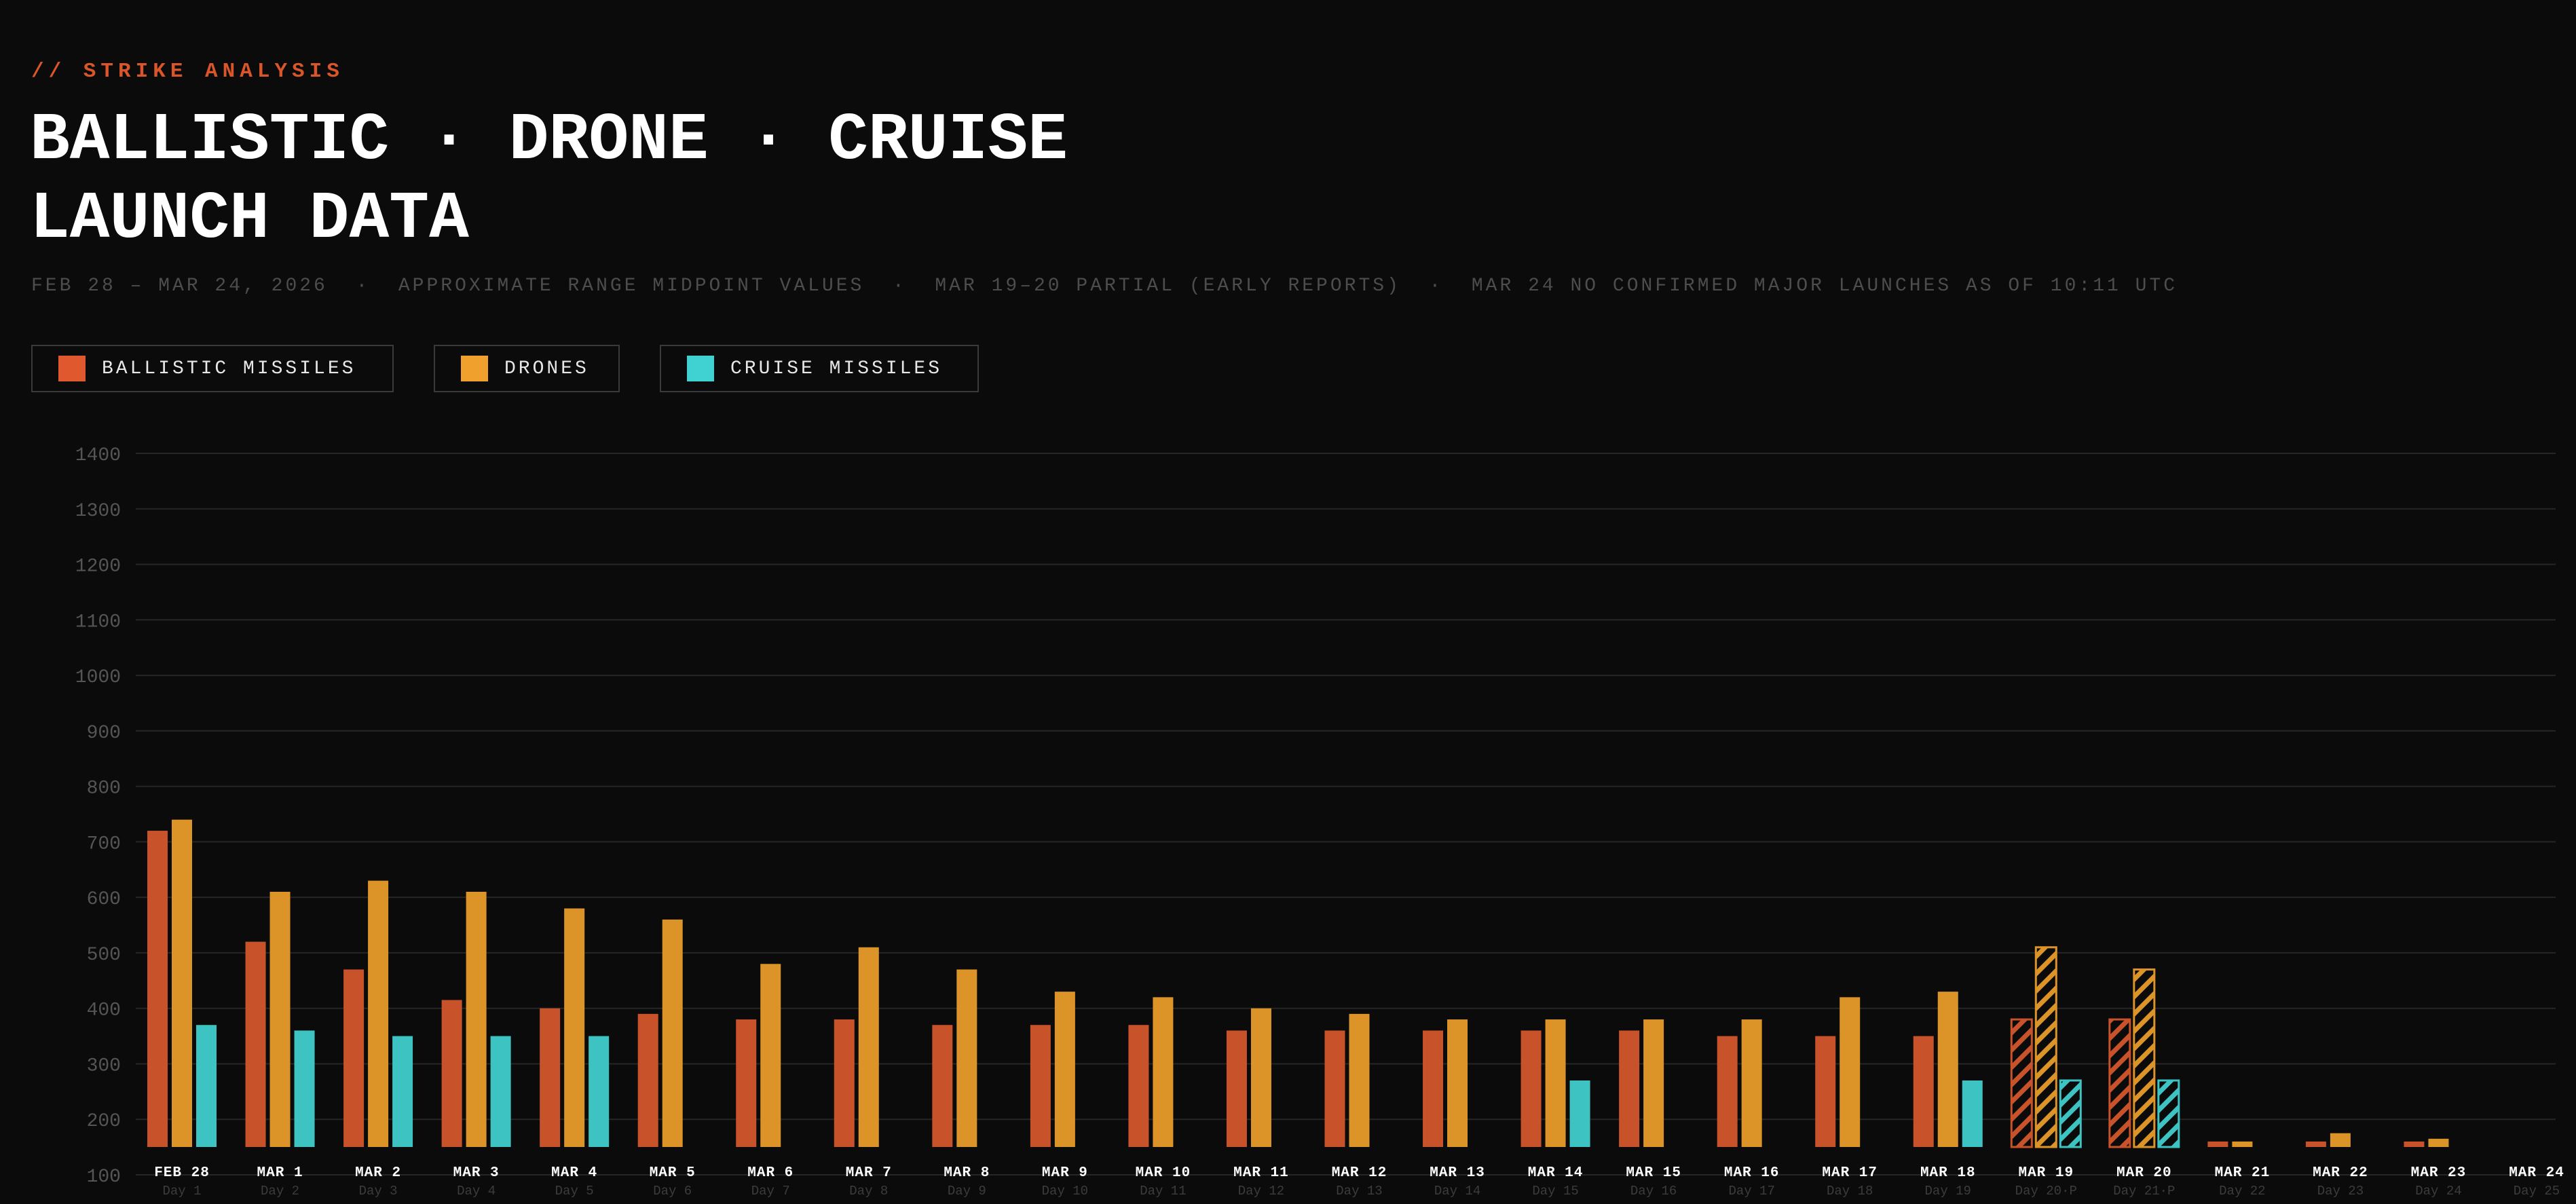 This screenshot has width=2576, height=1204. What do you see at coordinates (1164, 1173) in the screenshot?
I see `x-category-label: MAR 10` at bounding box center [1164, 1173].